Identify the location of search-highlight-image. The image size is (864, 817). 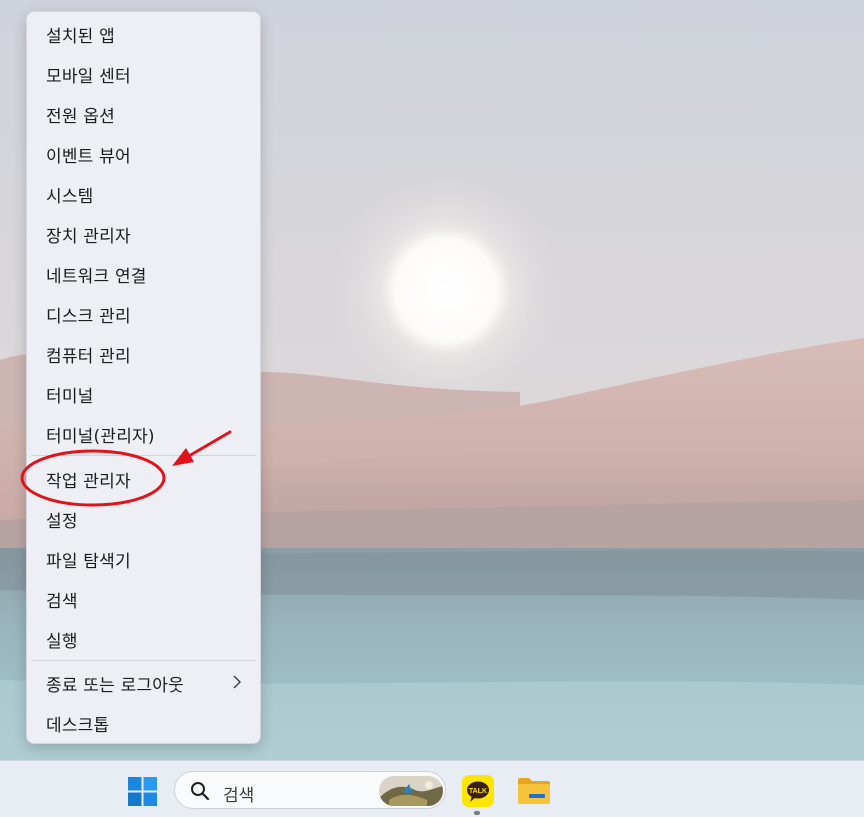
(411, 791).